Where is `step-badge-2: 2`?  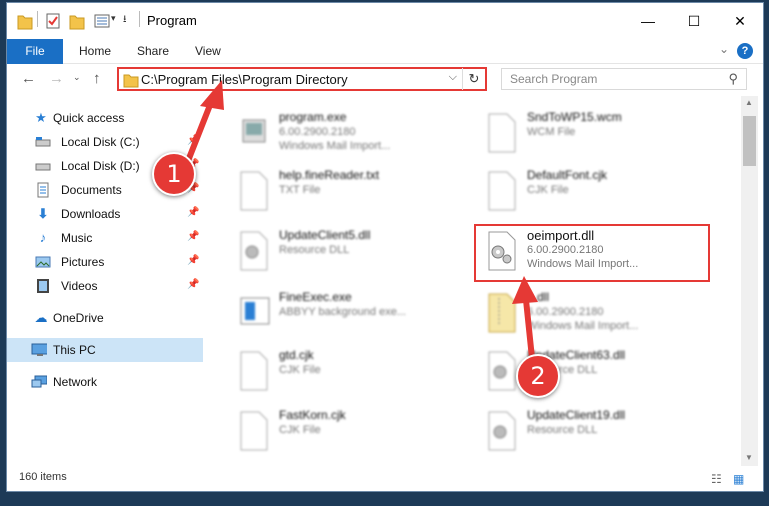 step-badge-2: 2 is located at coordinates (538, 376).